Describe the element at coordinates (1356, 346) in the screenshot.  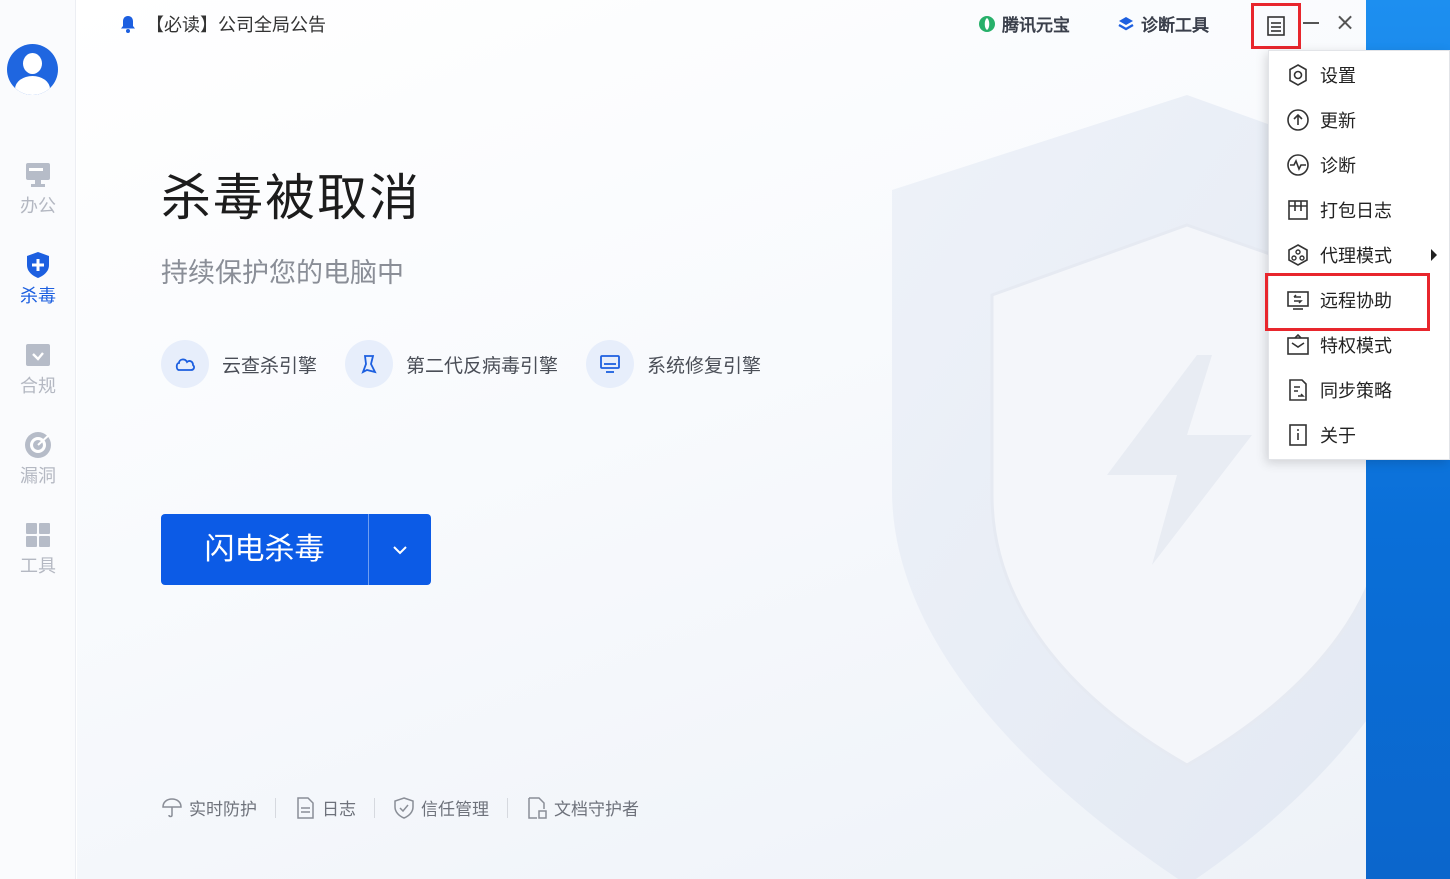
I see `menu-item-label: 特权模式` at that location.